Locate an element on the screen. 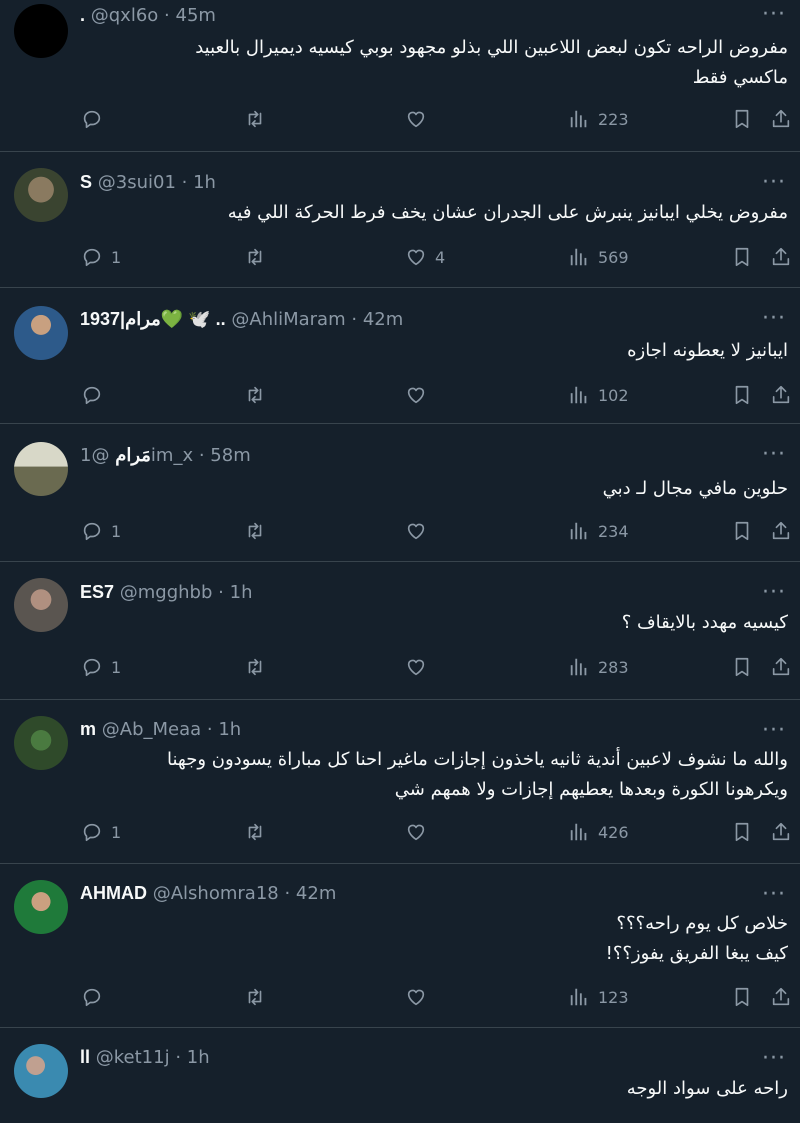  action-bar: 223 is located at coordinates (400, 119).